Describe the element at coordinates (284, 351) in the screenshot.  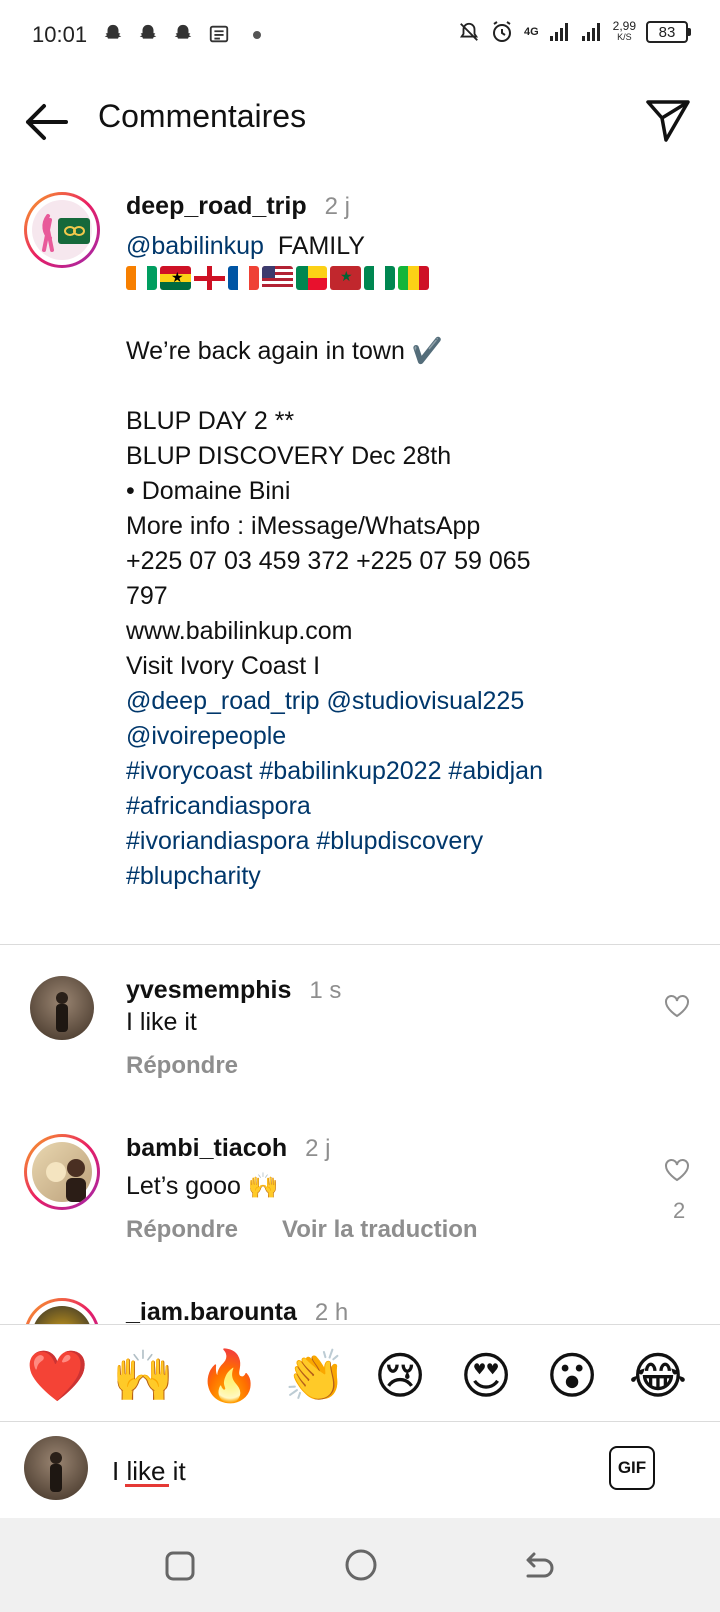
I see `caption-line: We’re back again in town ✔️` at that location.